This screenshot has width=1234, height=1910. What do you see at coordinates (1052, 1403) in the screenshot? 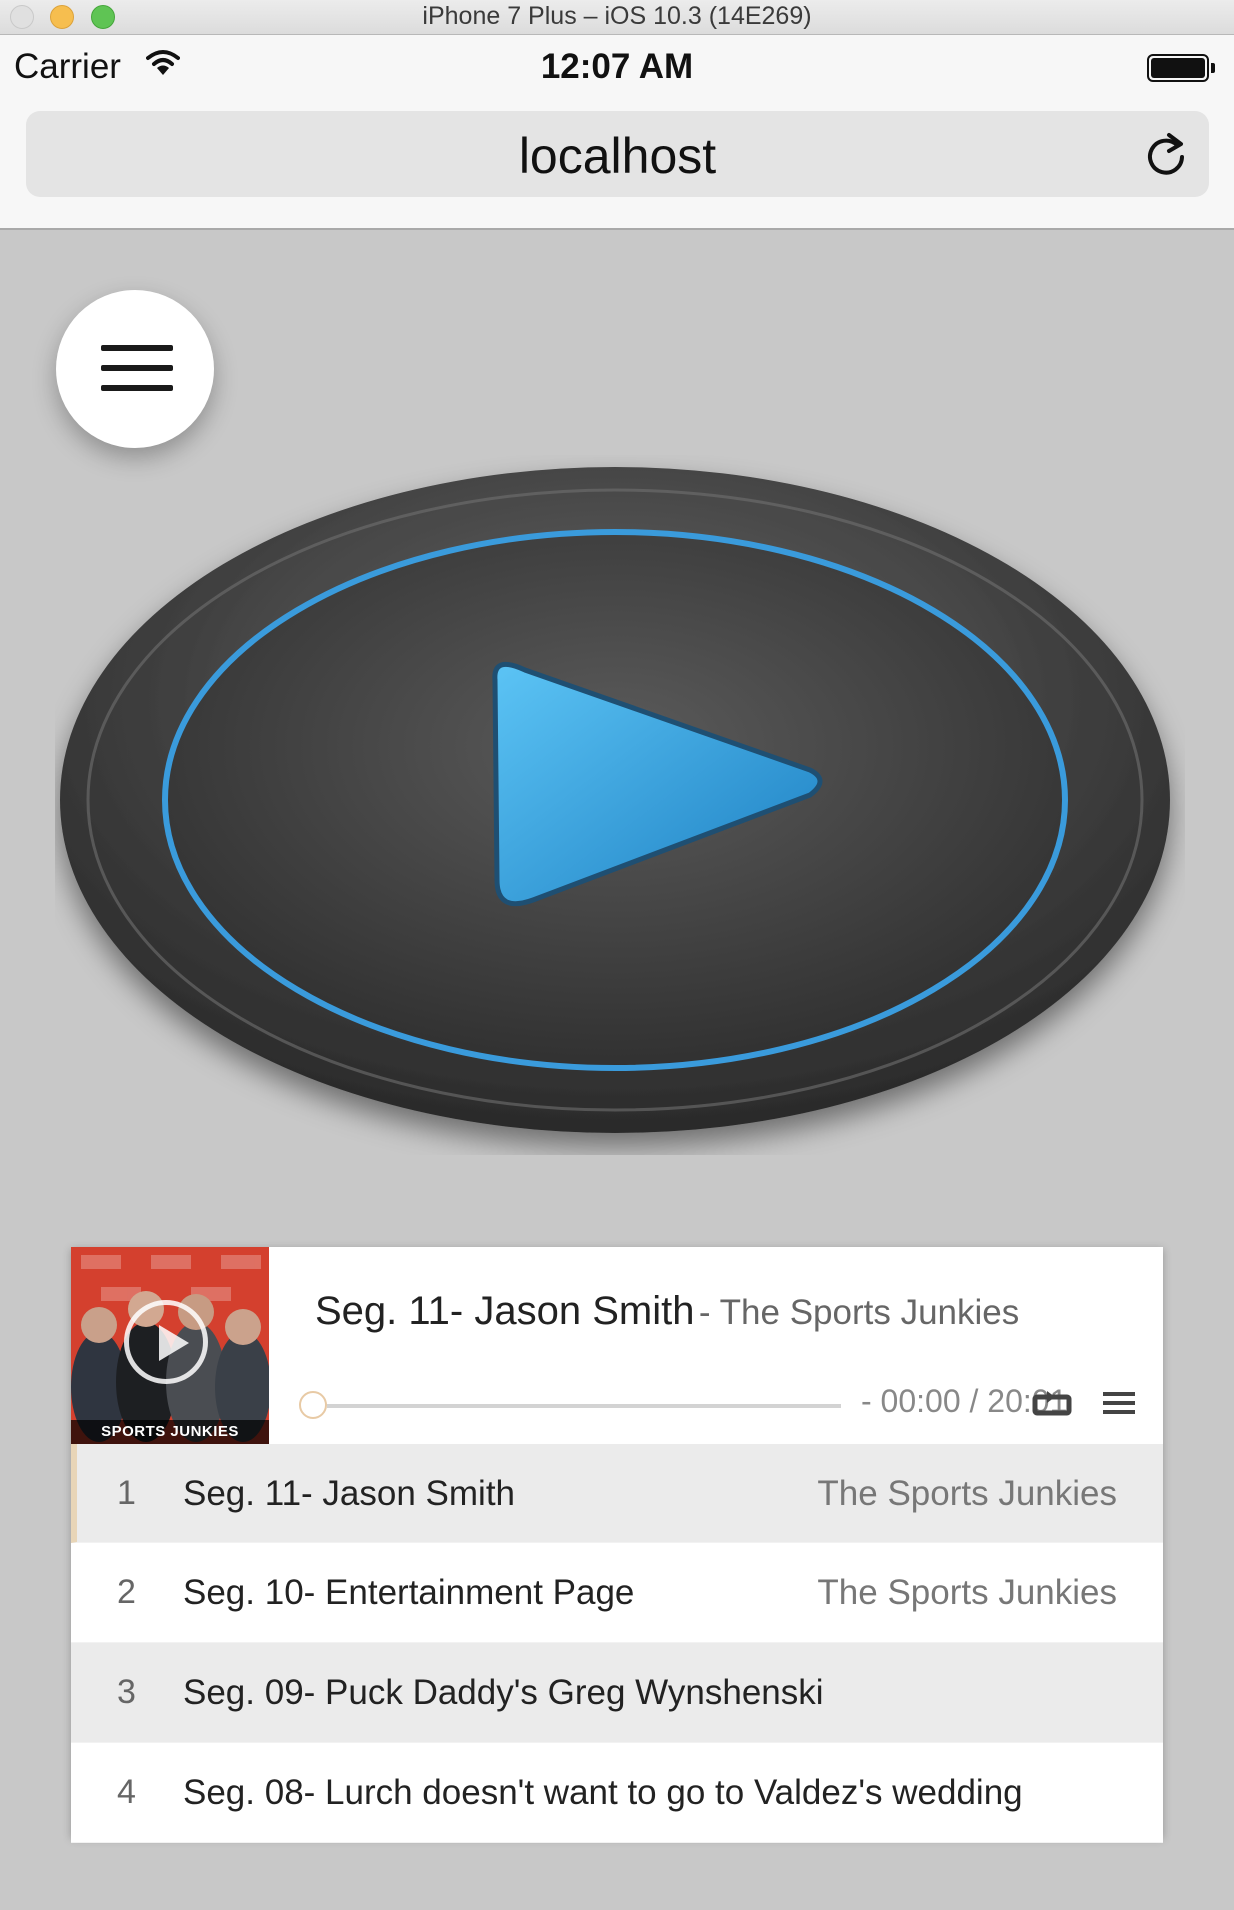
I see `repeat-icon` at bounding box center [1052, 1403].